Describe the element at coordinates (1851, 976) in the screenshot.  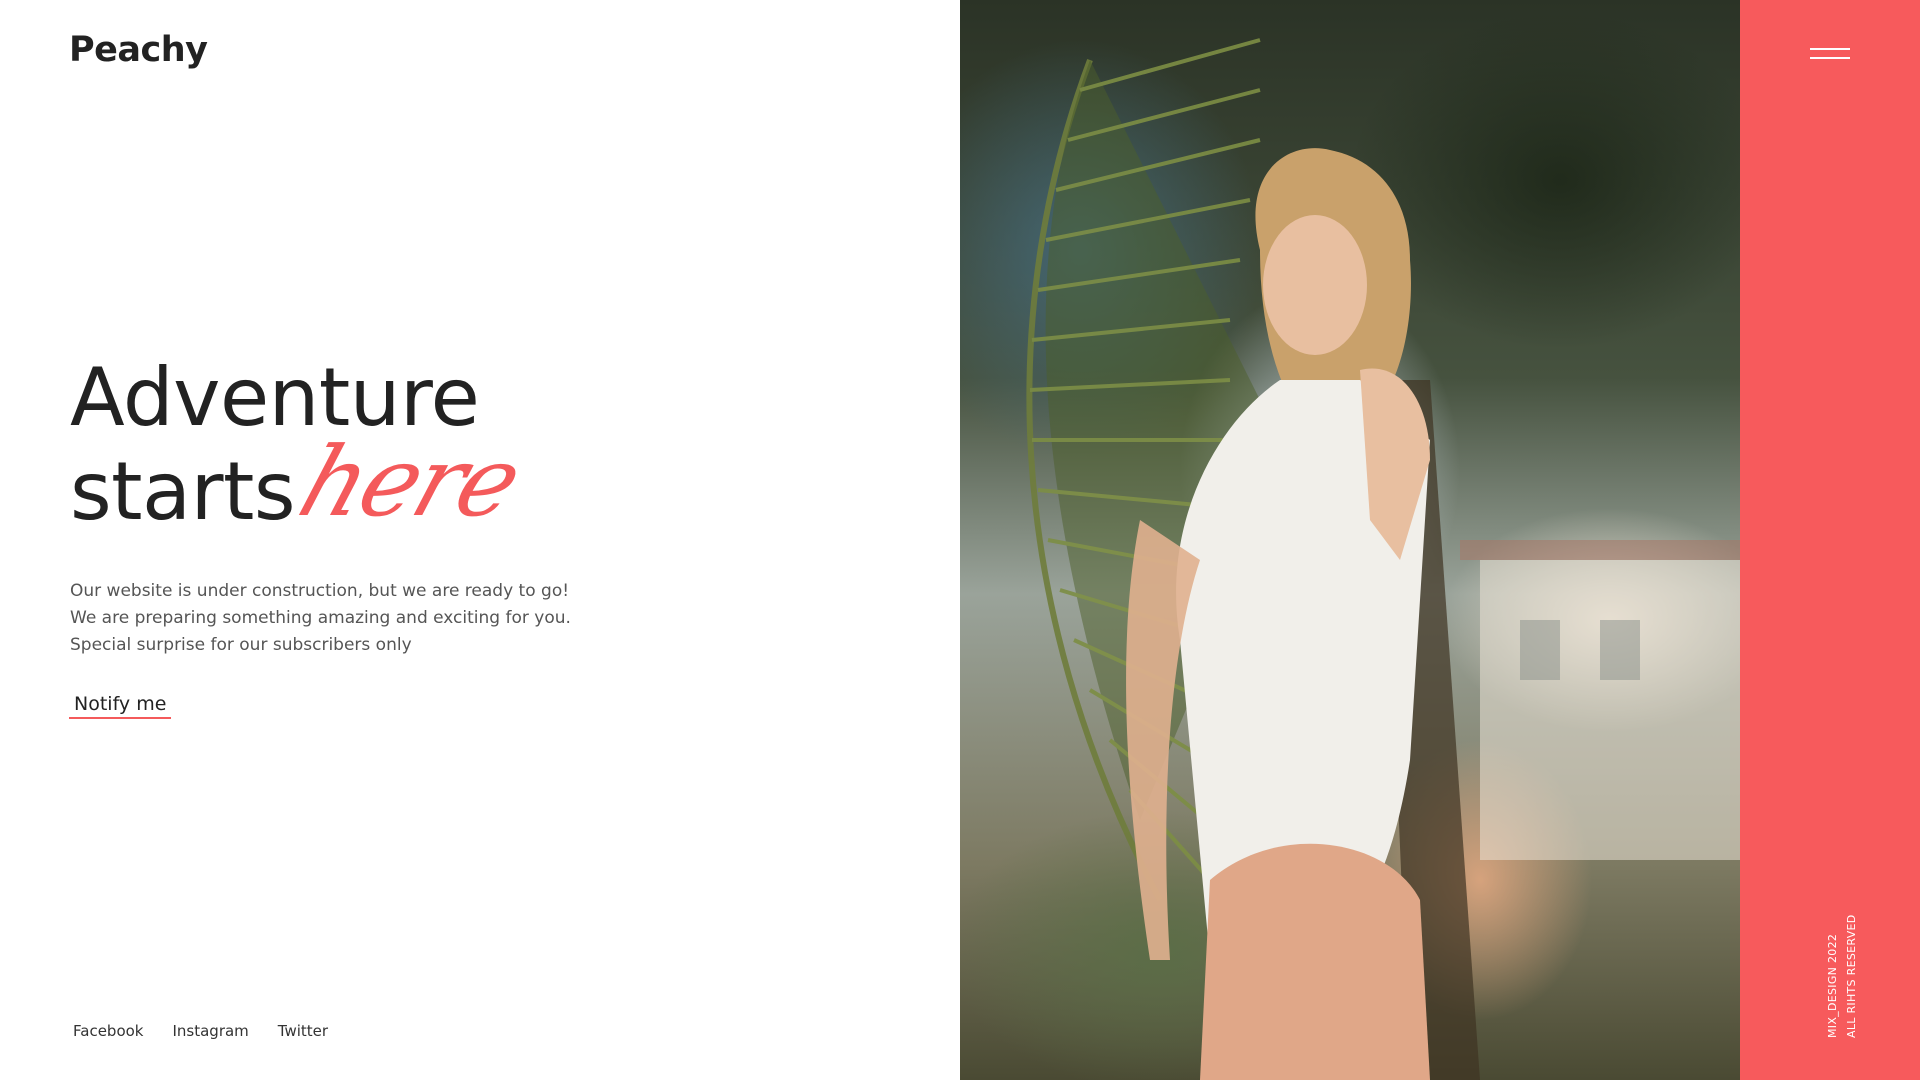
I see `copyright-line-2: ALL RIHTS RESERVED` at that location.